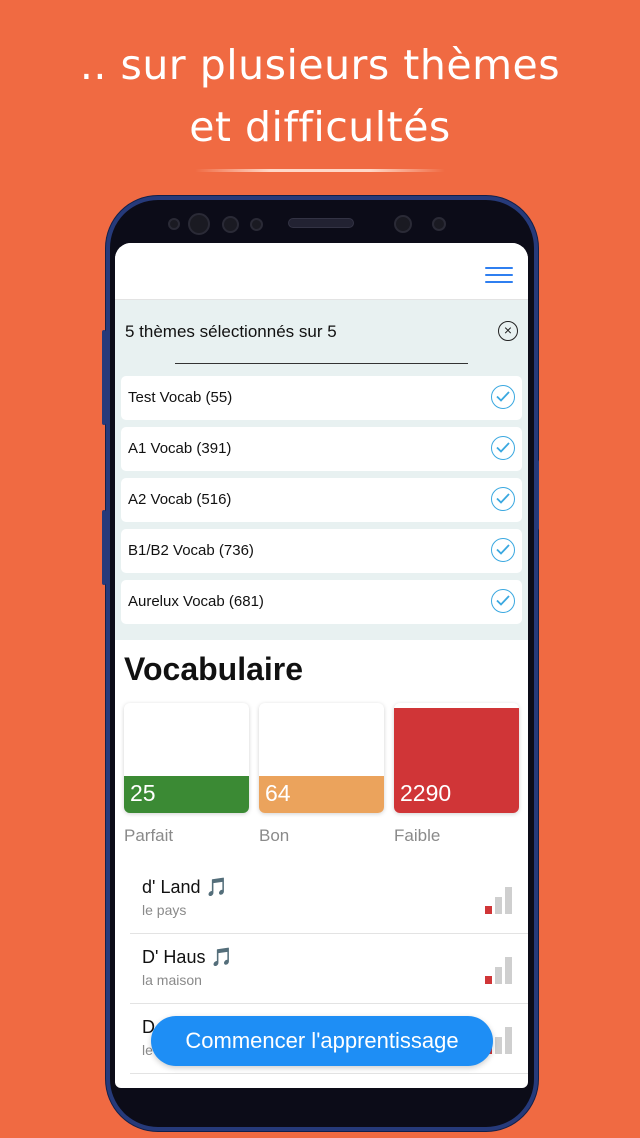 This screenshot has width=640, height=1138. Describe the element at coordinates (508, 331) in the screenshot. I see `close-icon: ×` at that location.